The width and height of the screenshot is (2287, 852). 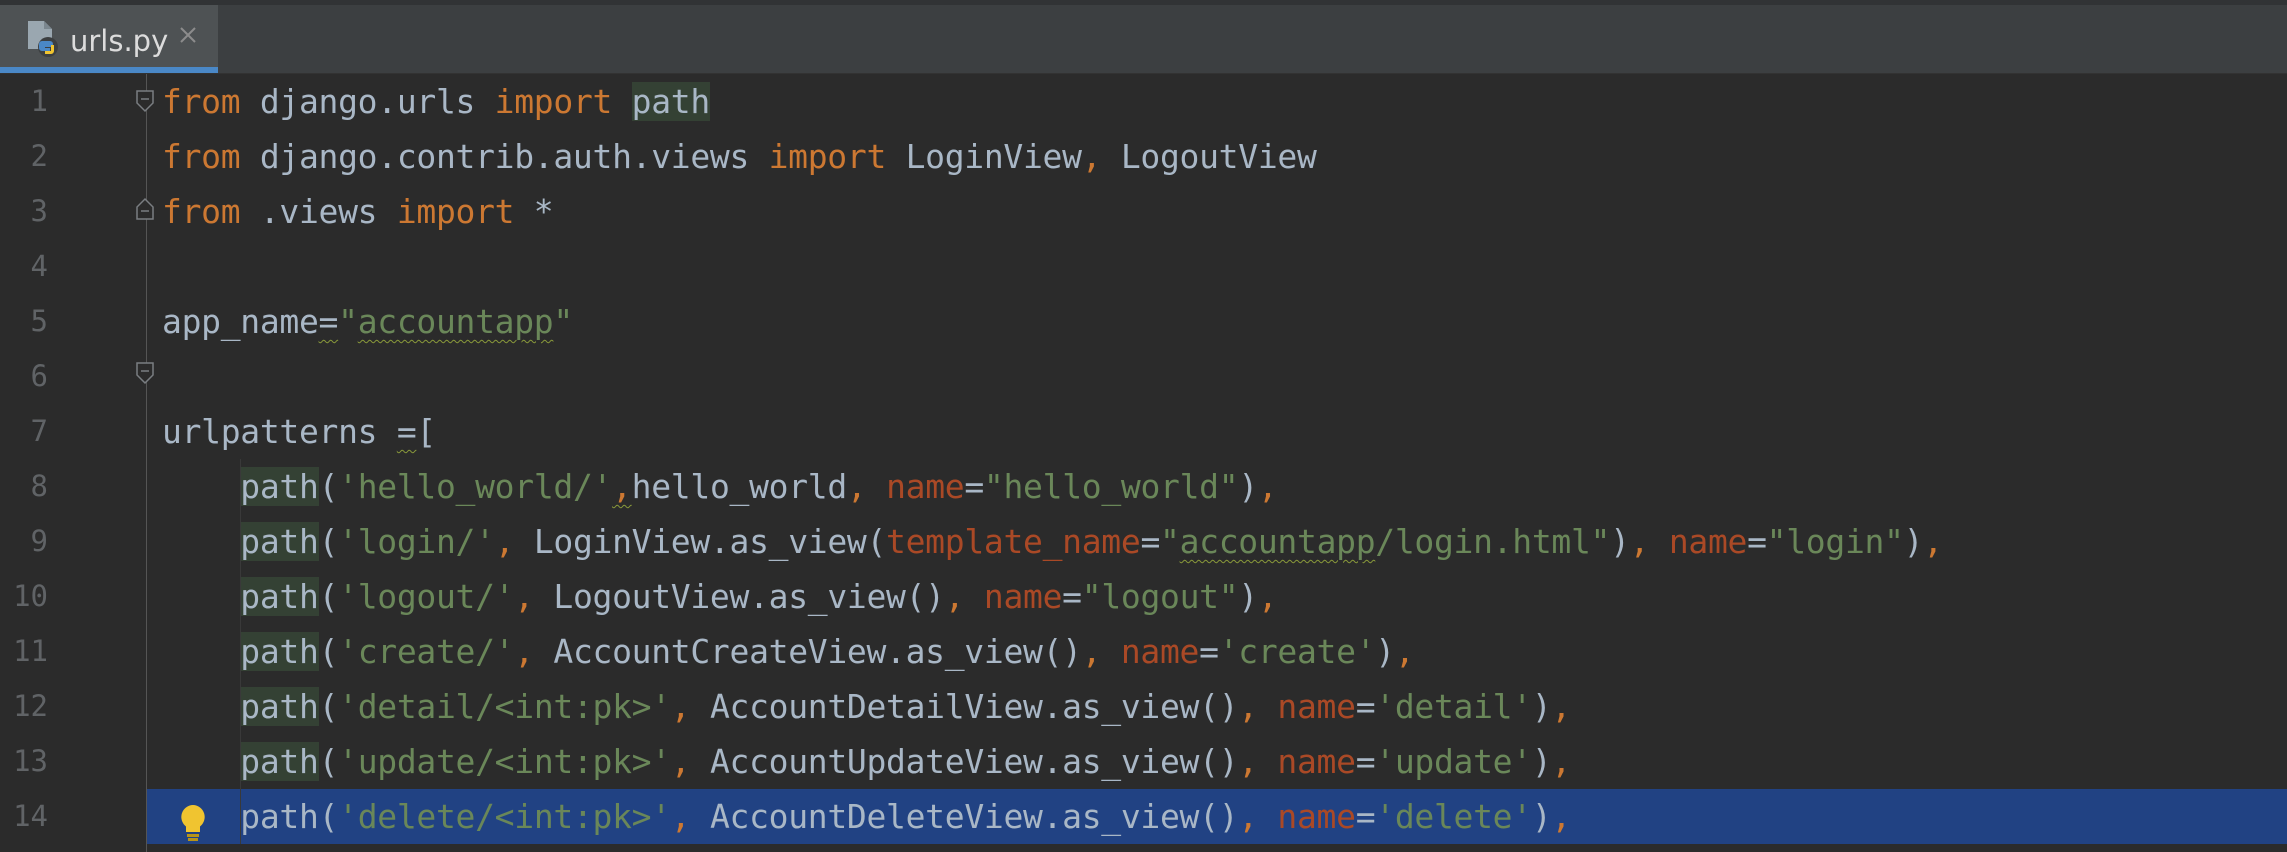 I want to click on code-token: "hello_world", so click(x=1111, y=486).